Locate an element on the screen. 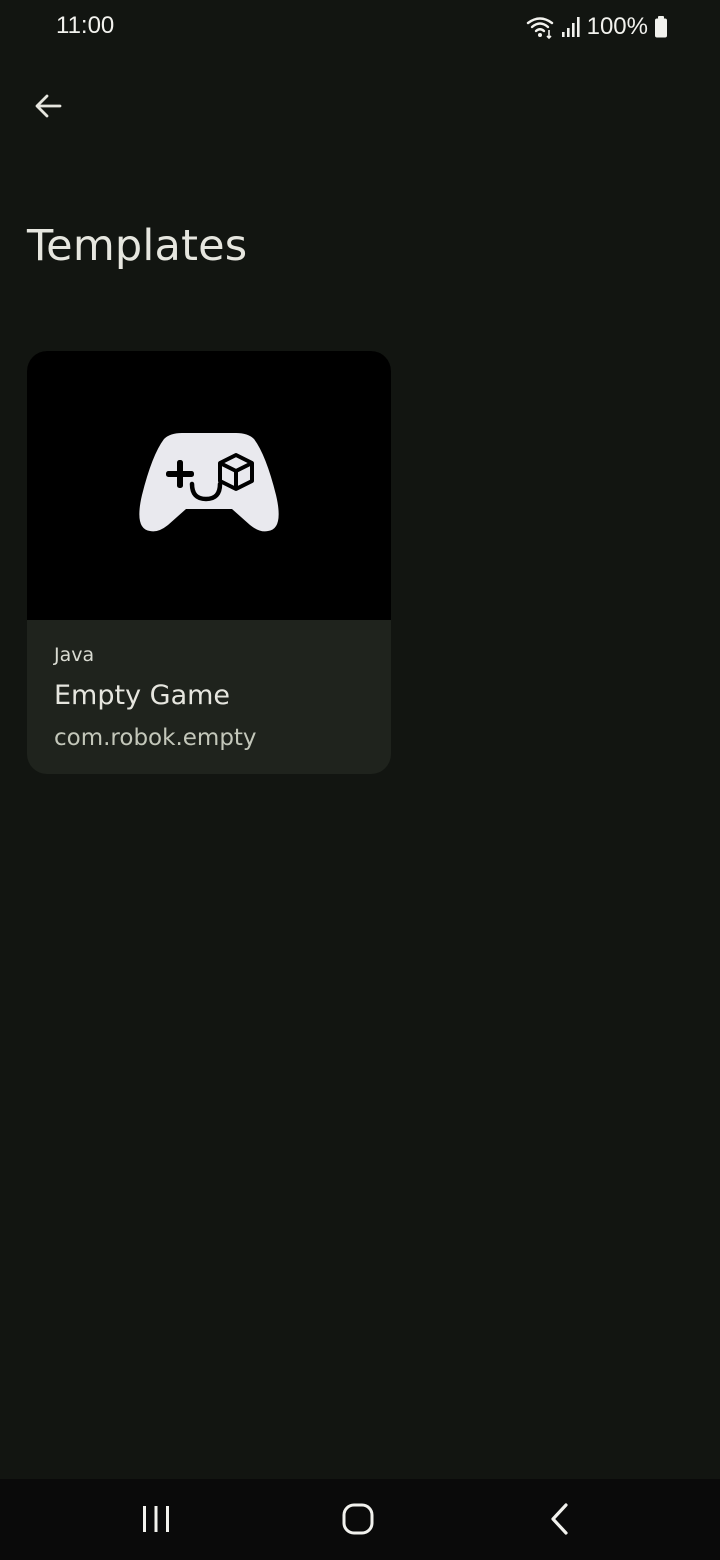 The height and width of the screenshot is (1560, 720). page-title: Templates is located at coordinates (137, 246).